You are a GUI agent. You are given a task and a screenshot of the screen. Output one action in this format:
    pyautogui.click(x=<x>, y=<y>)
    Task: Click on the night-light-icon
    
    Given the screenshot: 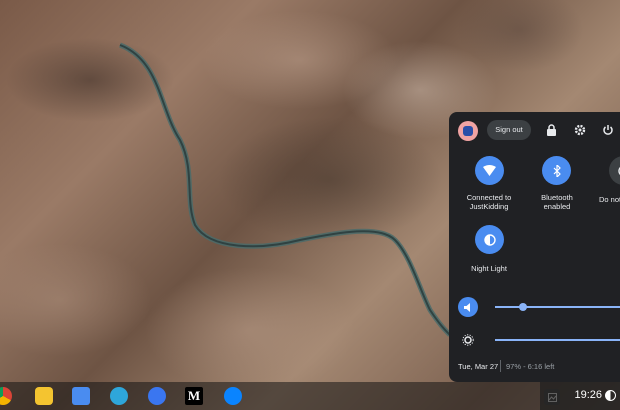 What is the action you would take?
    pyautogui.click(x=489, y=239)
    